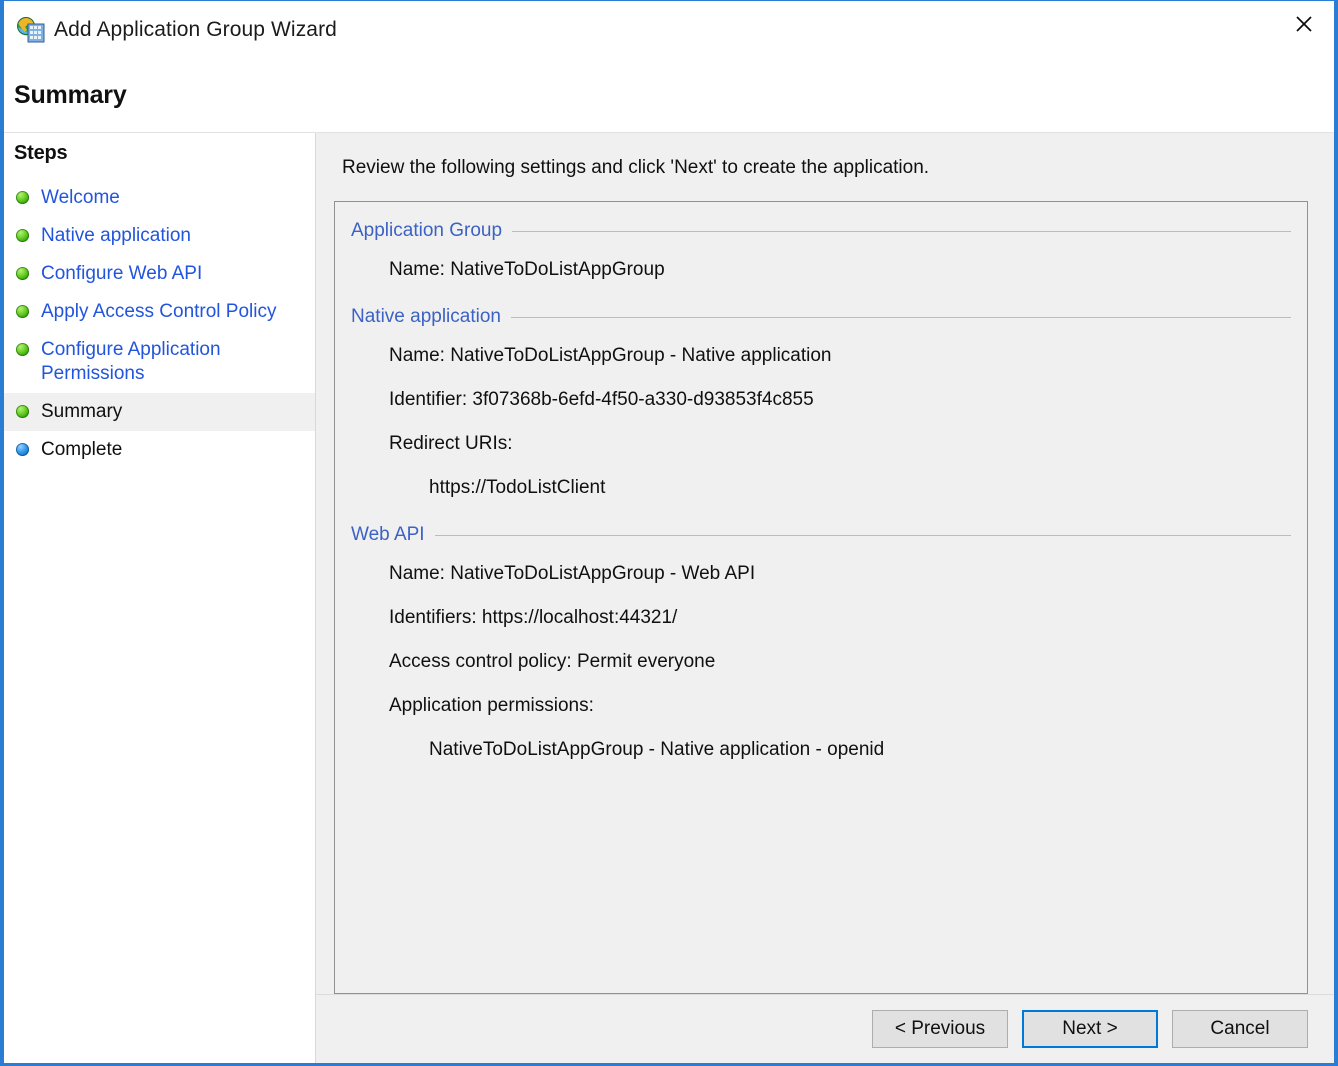  What do you see at coordinates (1304, 24) in the screenshot?
I see `close-icon` at bounding box center [1304, 24].